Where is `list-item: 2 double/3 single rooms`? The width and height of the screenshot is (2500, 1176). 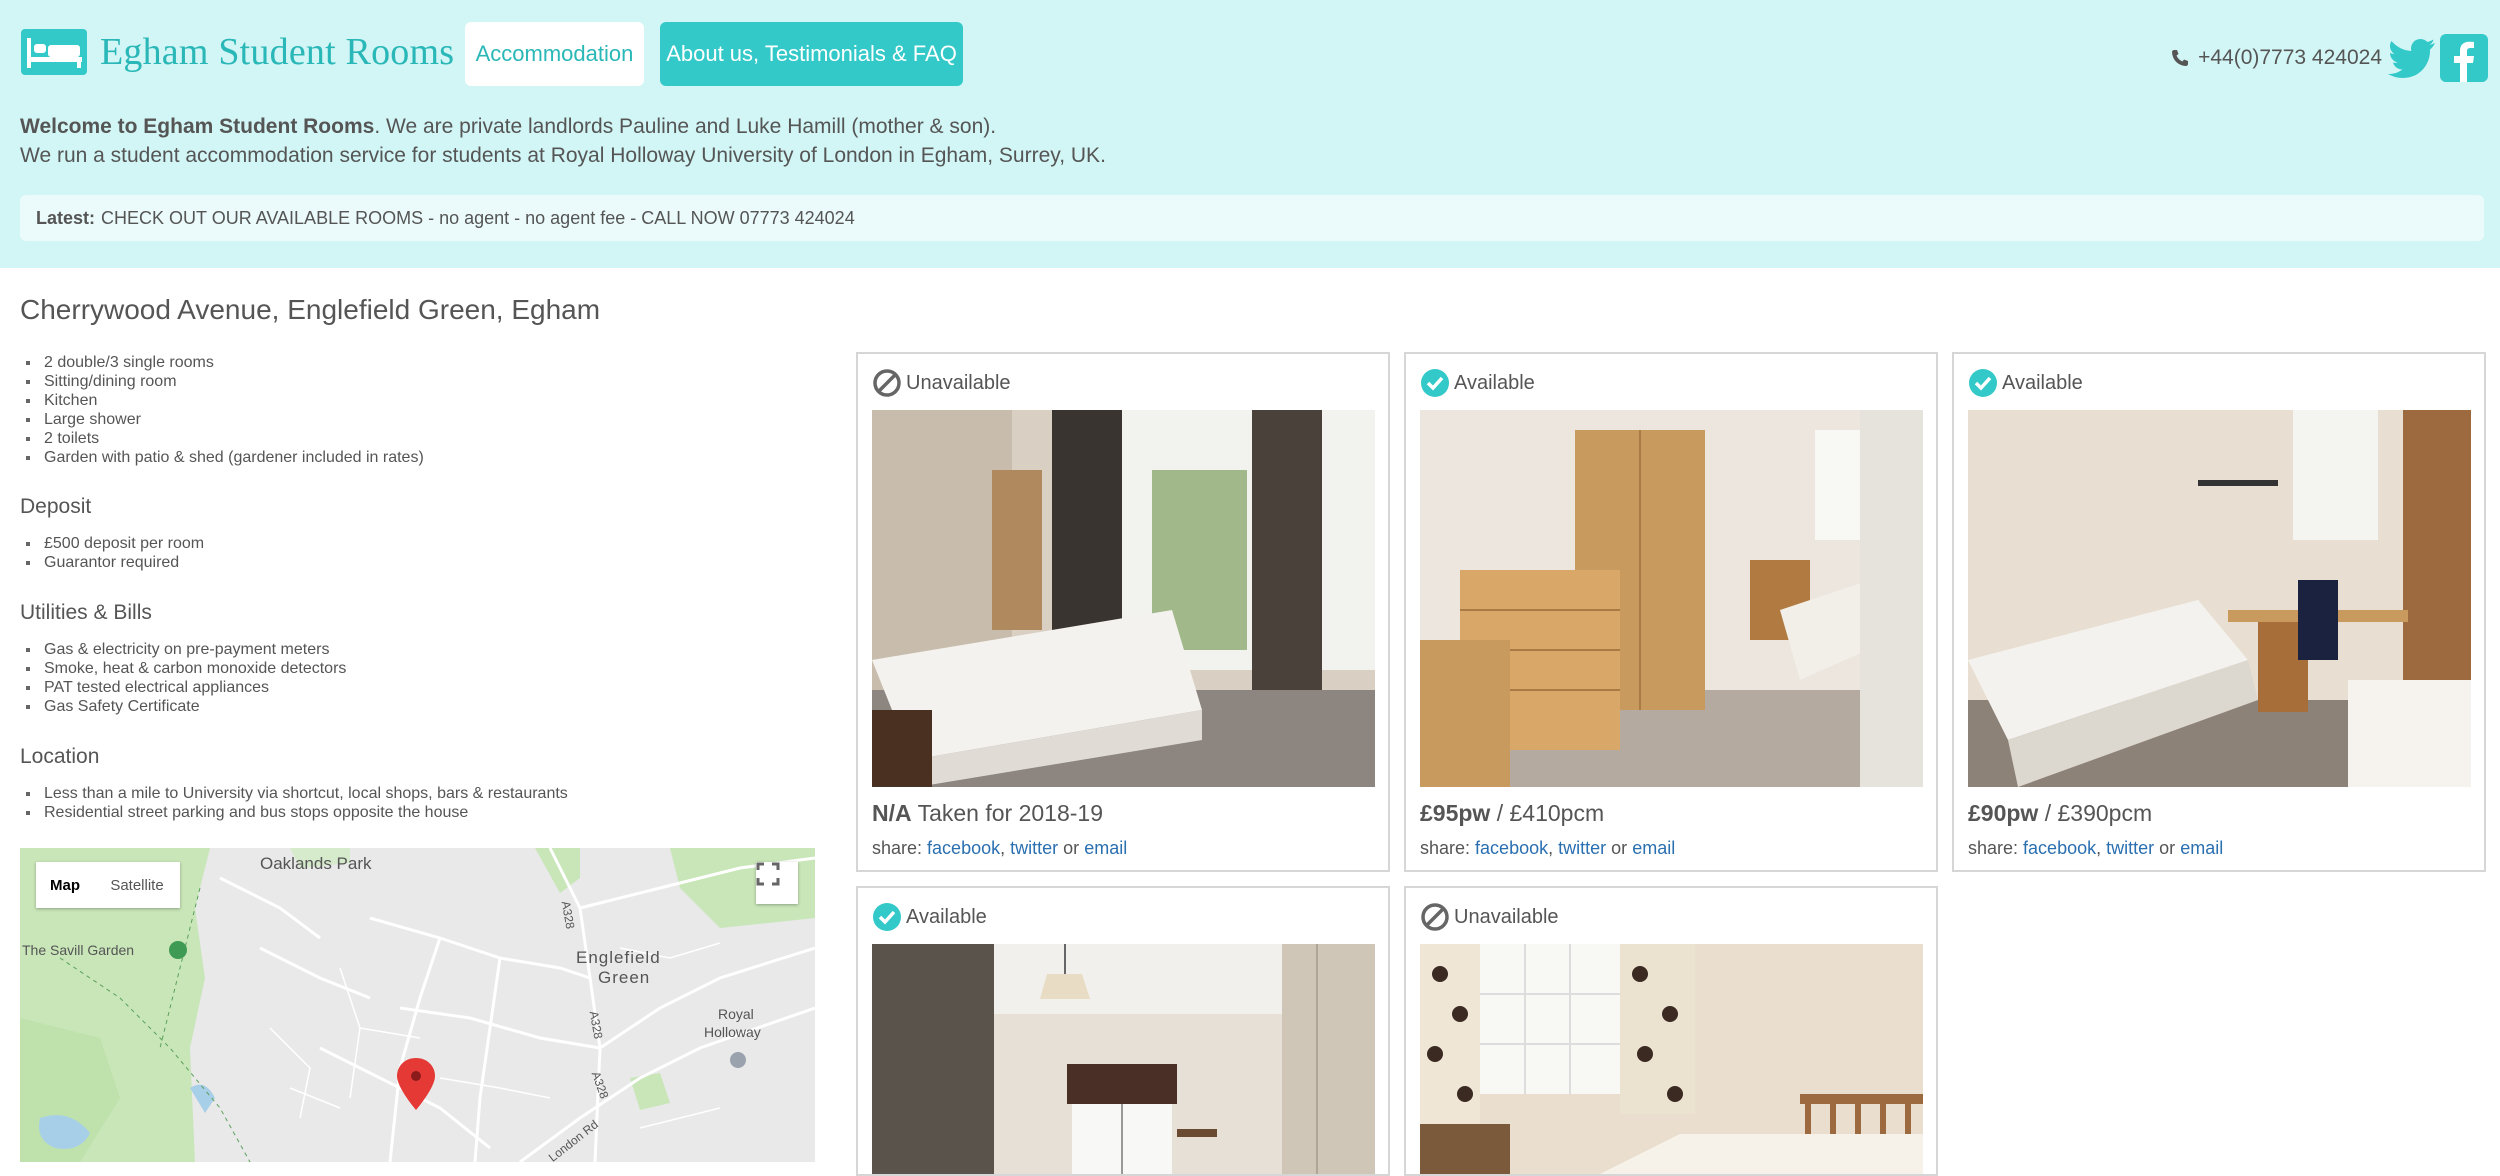
list-item: 2 double/3 single rooms is located at coordinates (225, 362).